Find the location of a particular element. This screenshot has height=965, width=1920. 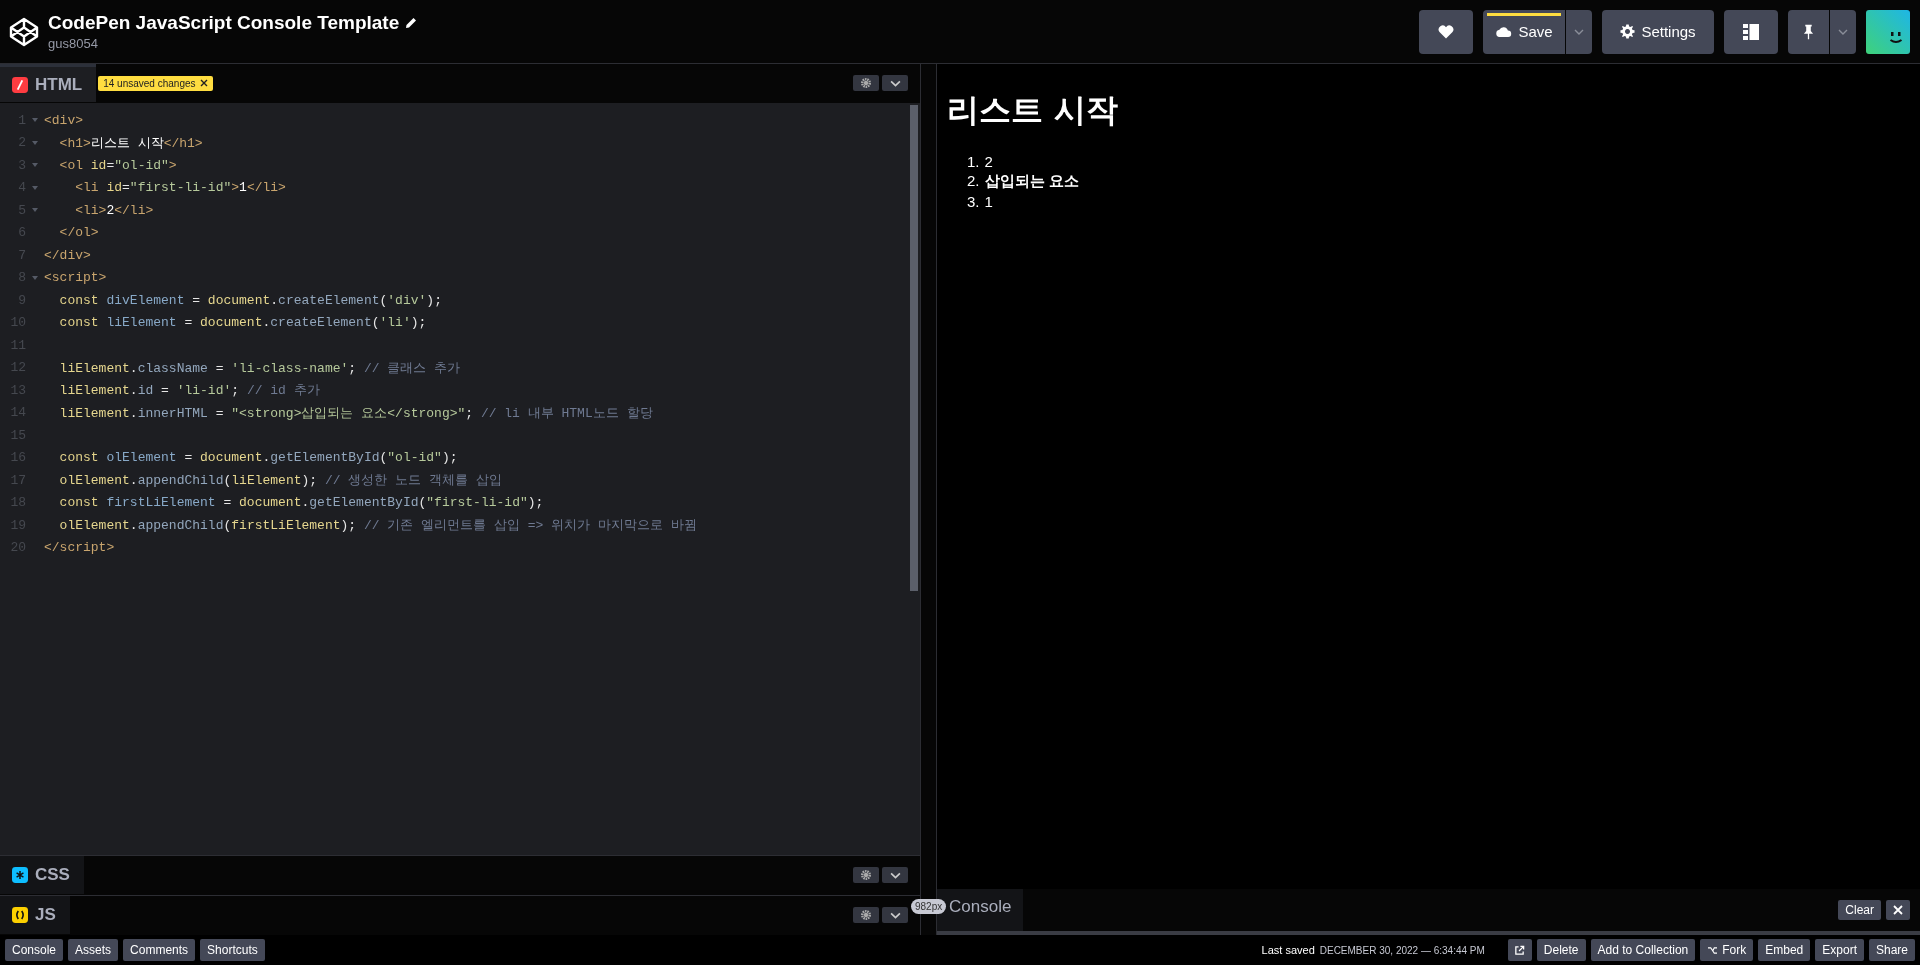

fork-icon is located at coordinates (1713, 950).